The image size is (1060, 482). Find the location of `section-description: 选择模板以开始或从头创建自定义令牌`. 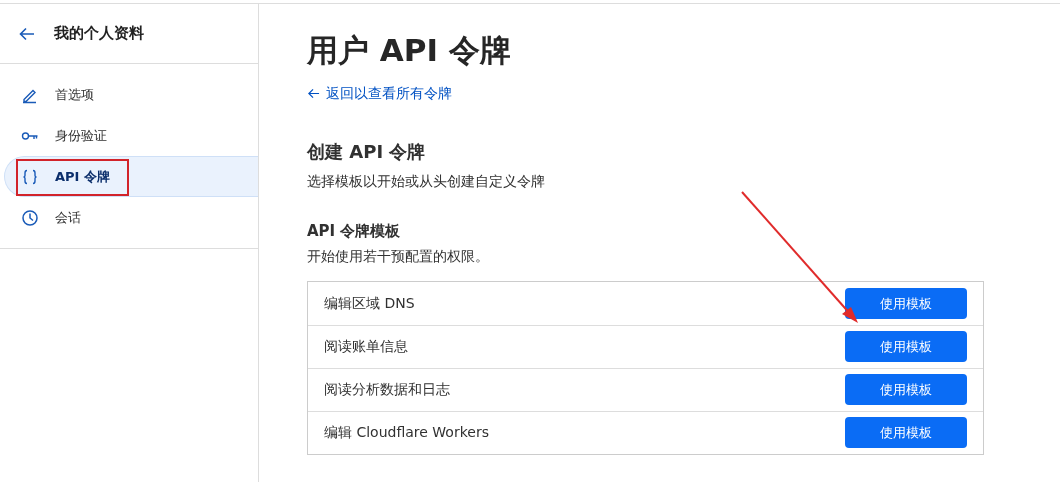

section-description: 选择模板以开始或从头创建自定义令牌 is located at coordinates (426, 181).